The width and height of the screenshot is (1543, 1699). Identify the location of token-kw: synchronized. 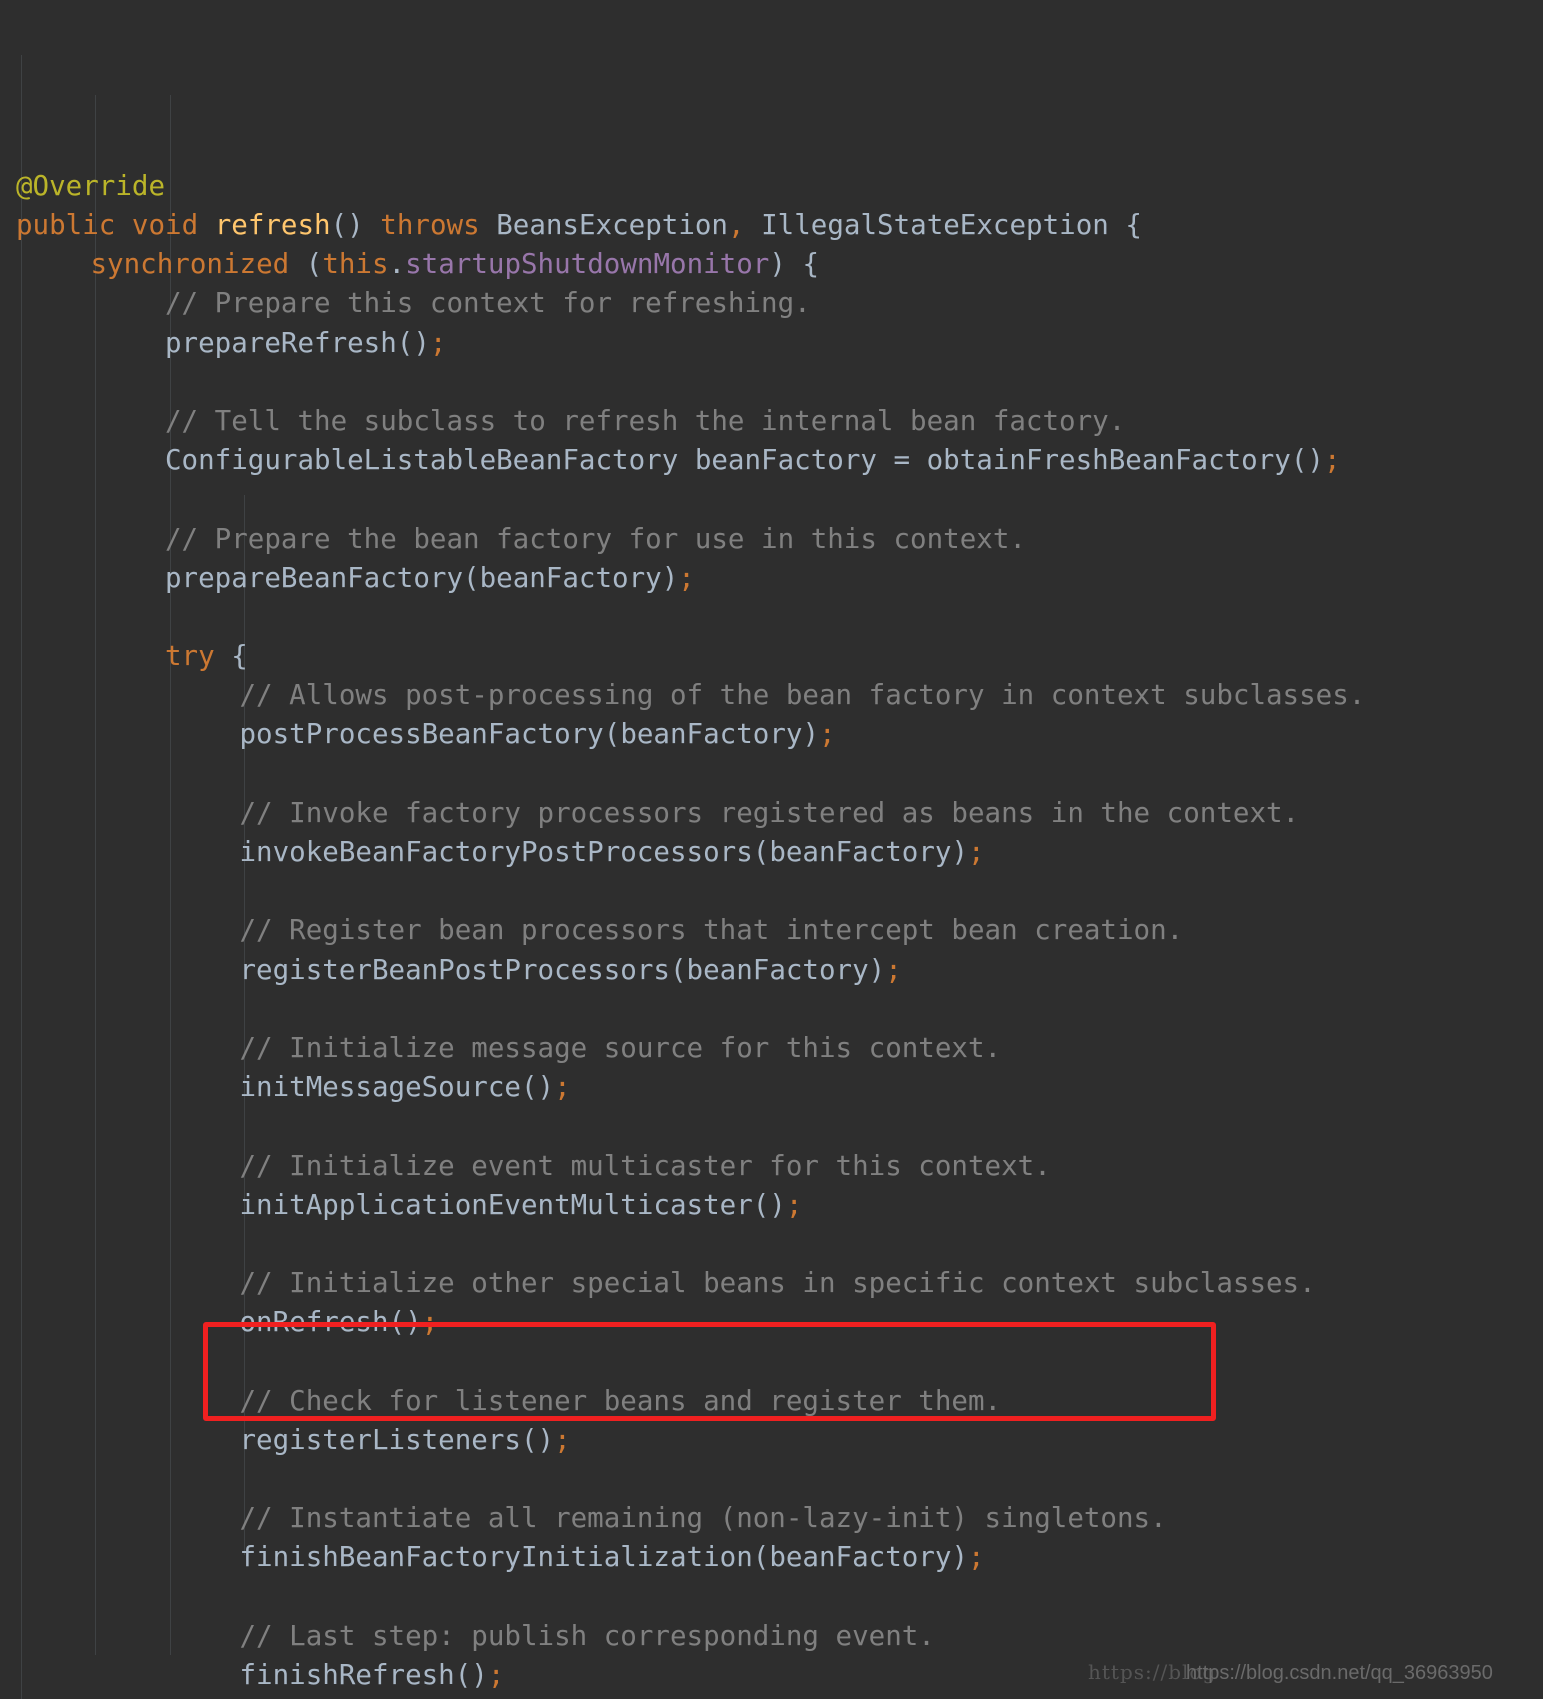
(190, 264).